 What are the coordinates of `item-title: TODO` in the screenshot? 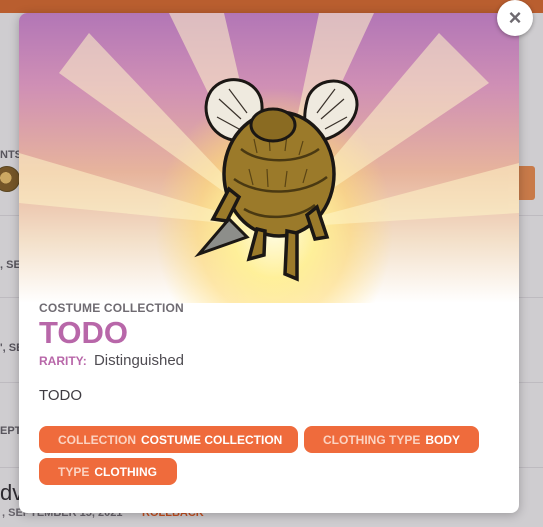 It's located at (83, 332).